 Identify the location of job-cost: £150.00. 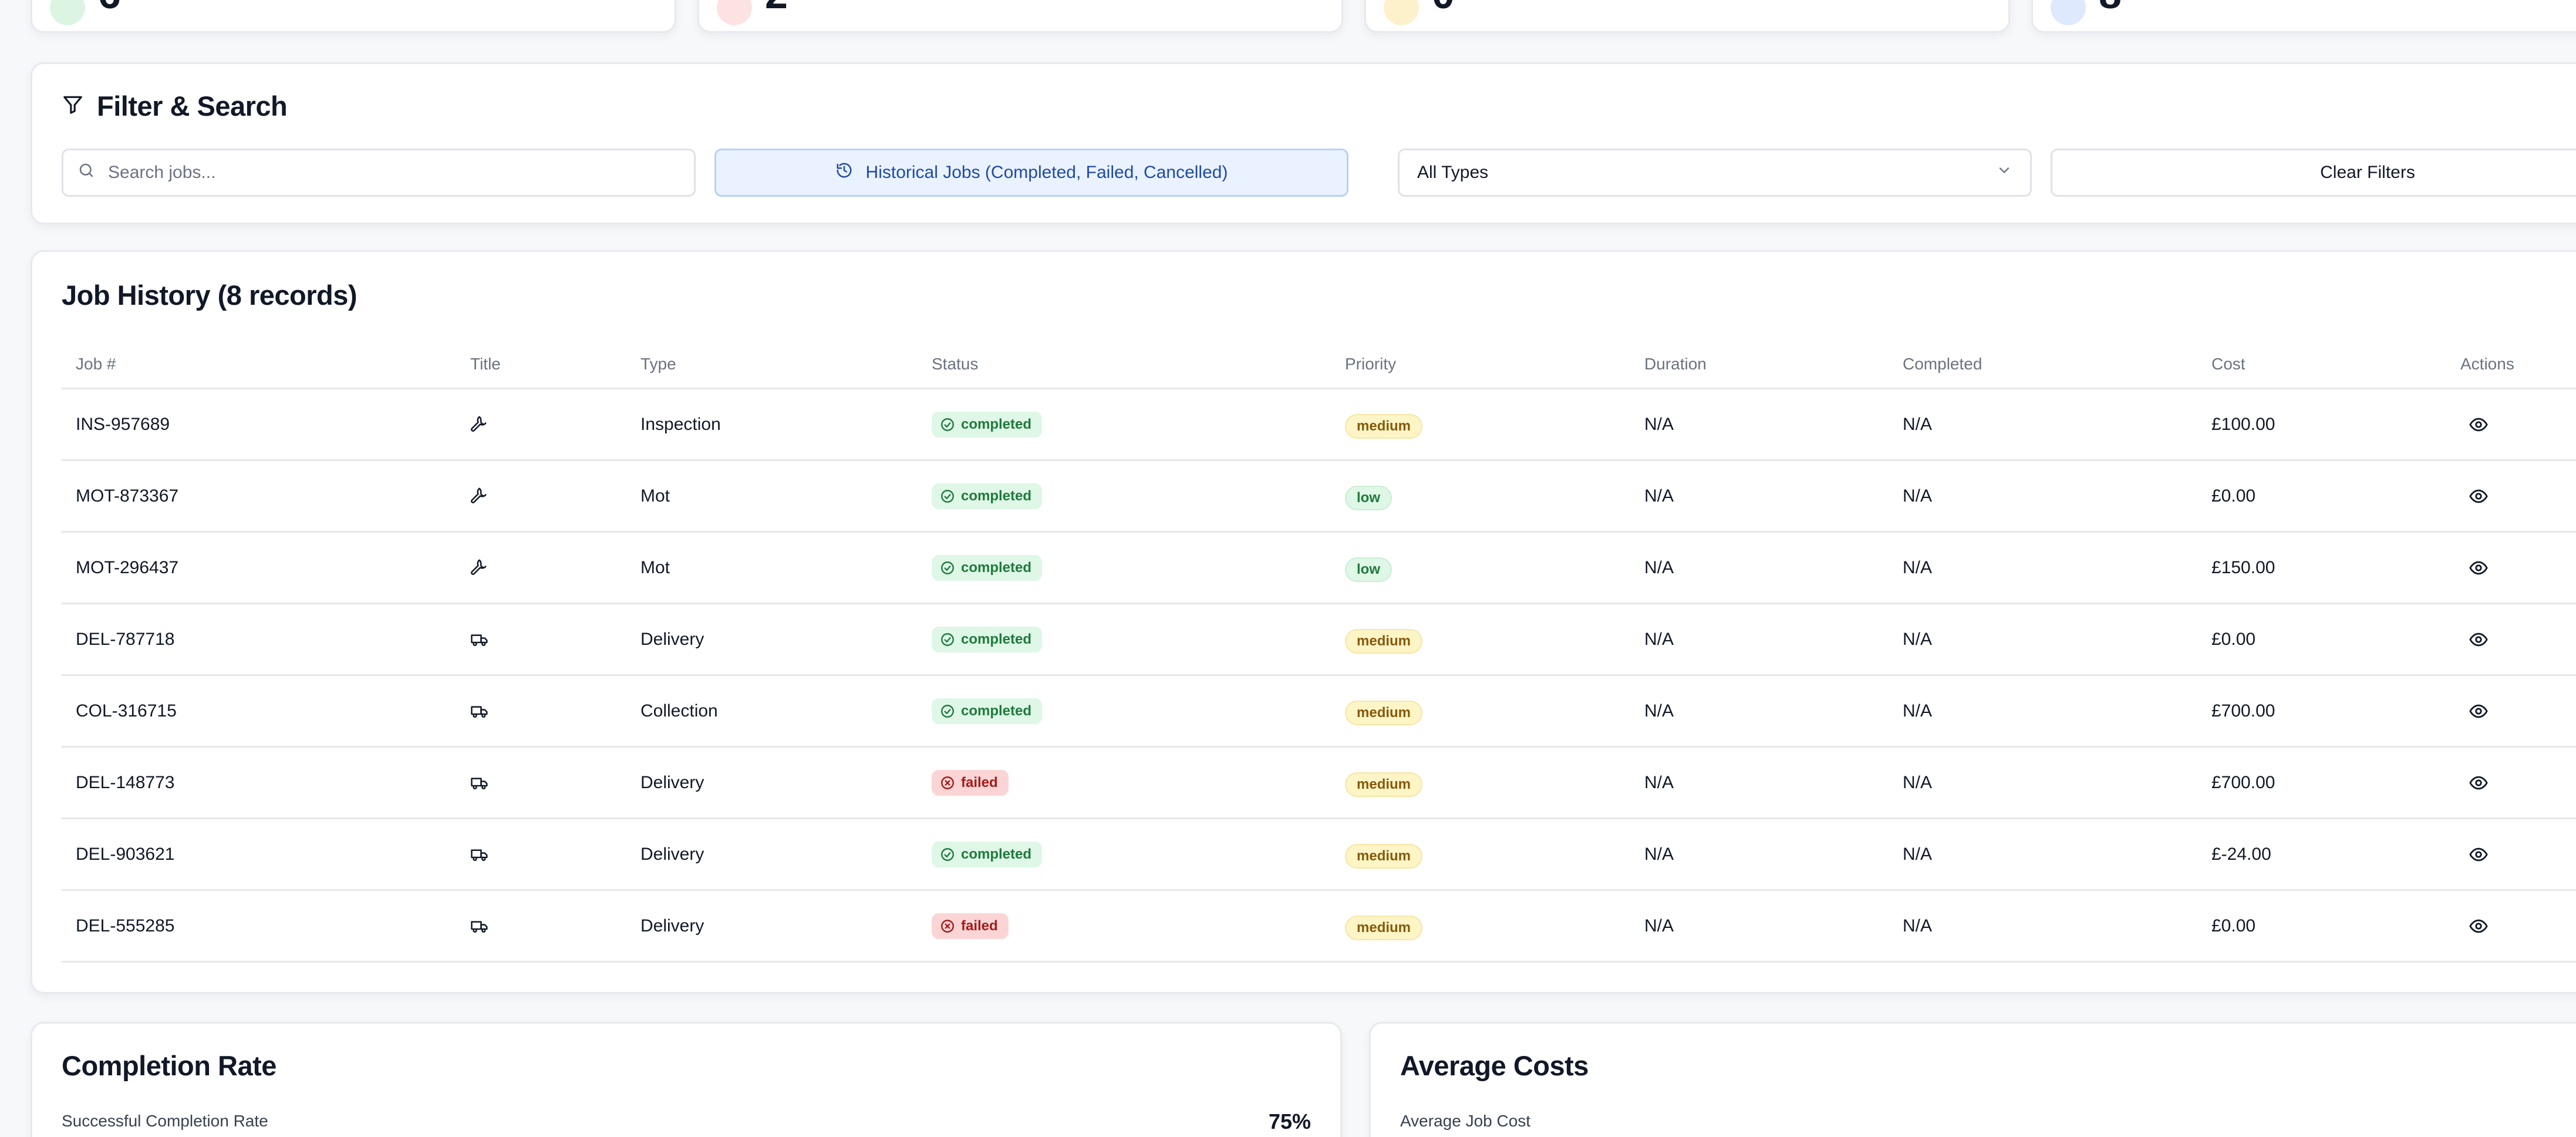
(2243, 567).